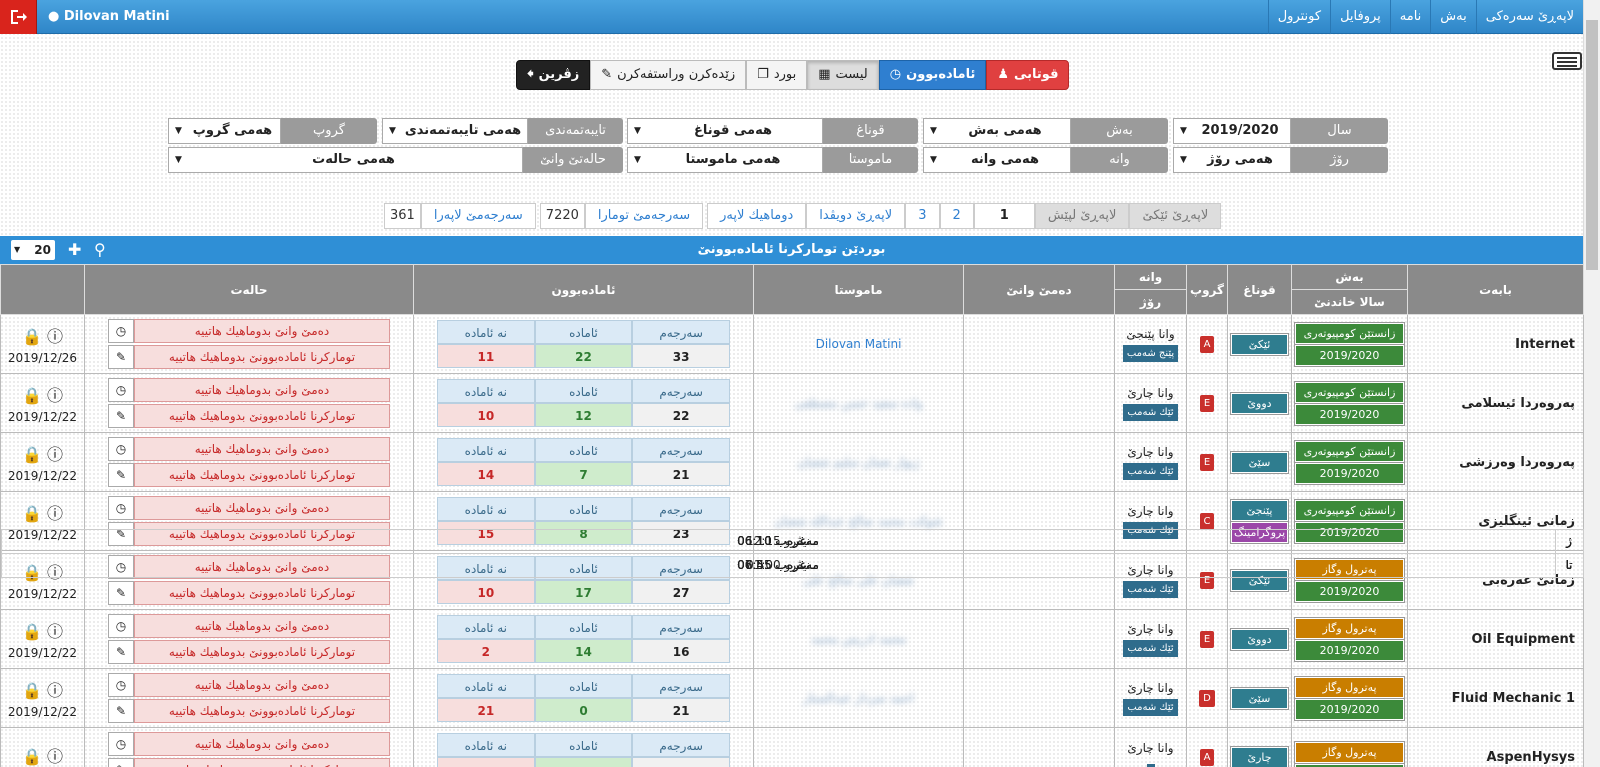  I want to click on nav-messages: نامە, so click(1410, 17).